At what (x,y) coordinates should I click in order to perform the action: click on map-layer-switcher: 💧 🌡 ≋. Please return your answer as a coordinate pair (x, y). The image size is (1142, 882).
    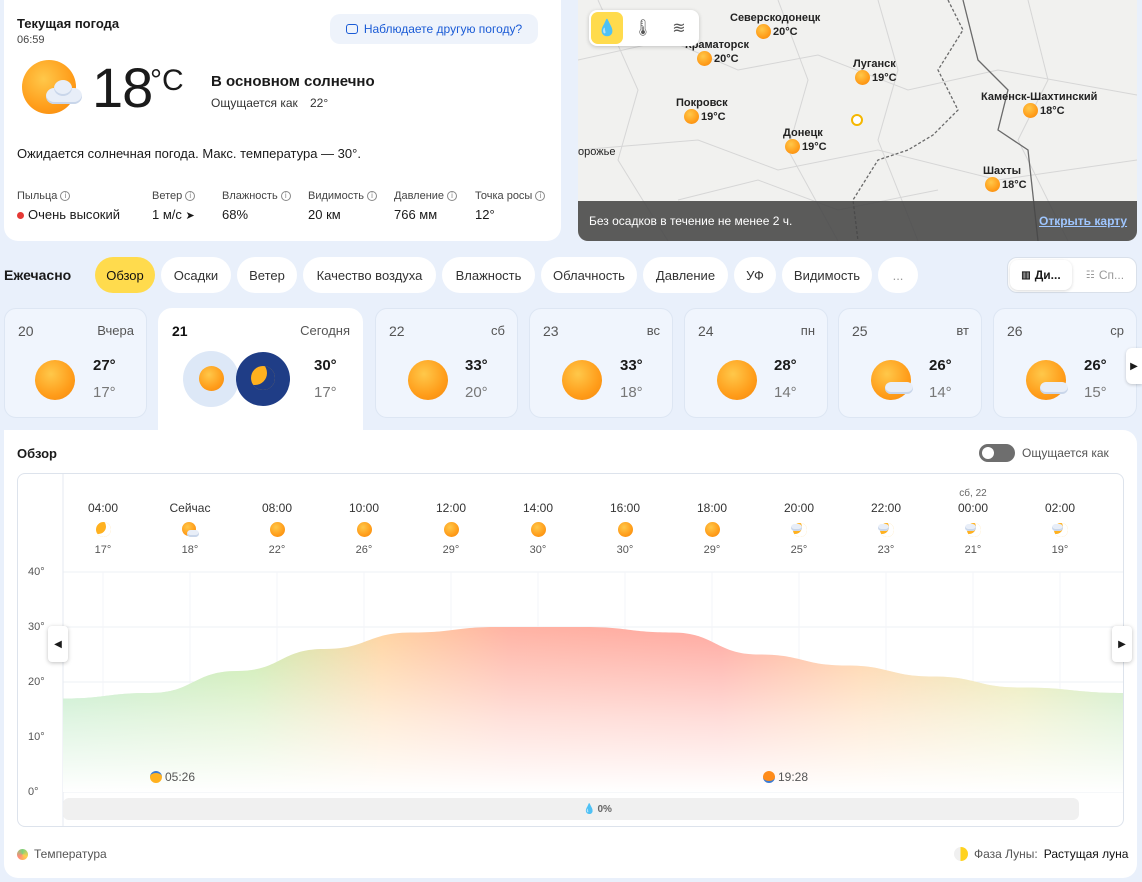
    Looking at the image, I should click on (644, 28).